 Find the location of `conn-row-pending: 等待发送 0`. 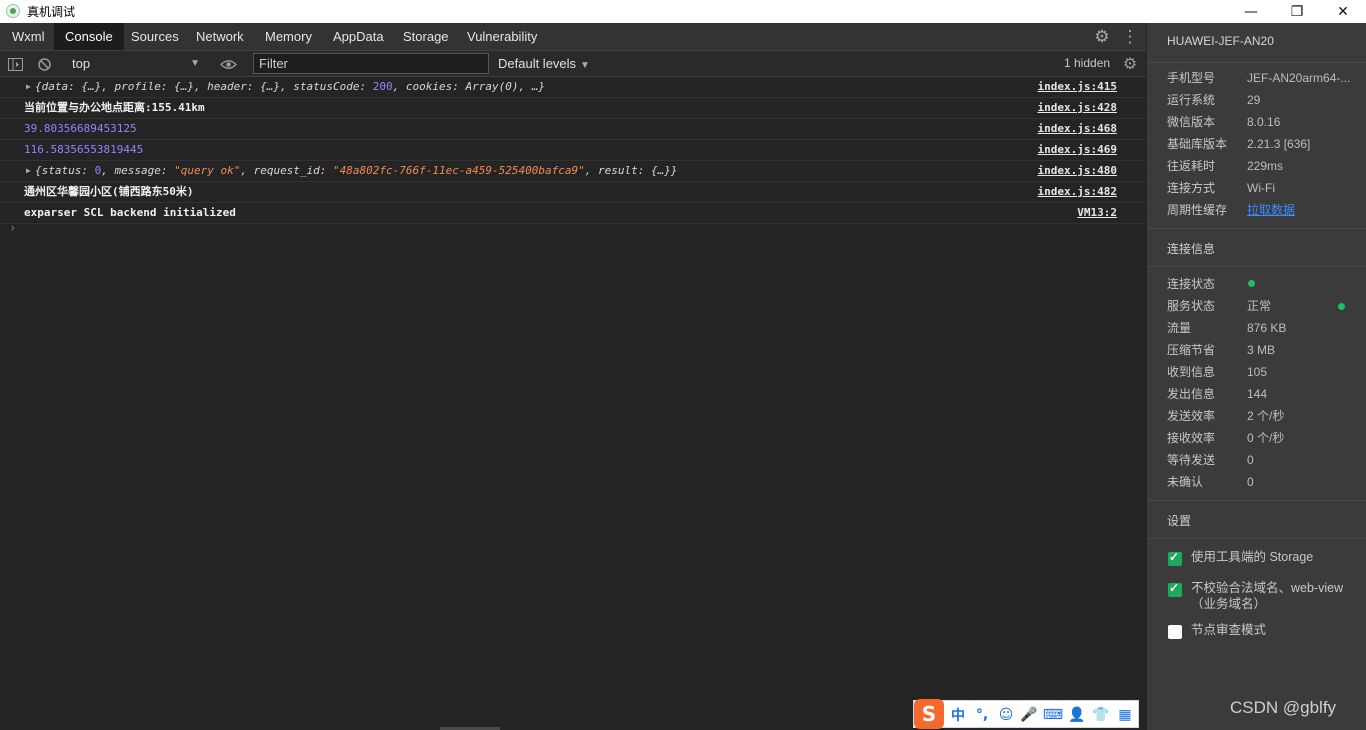

conn-row-pending: 等待发送 0 is located at coordinates (1210, 460).